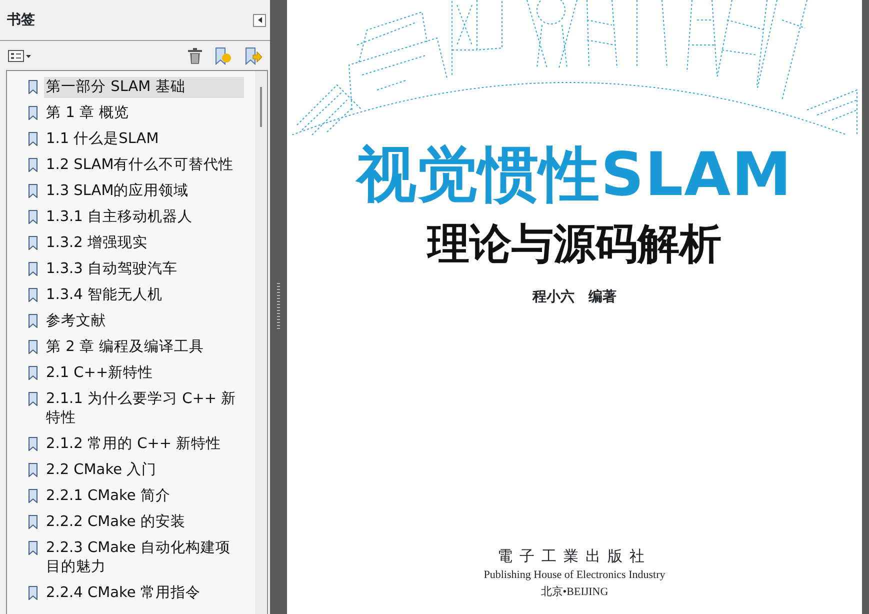  Describe the element at coordinates (574, 592) in the screenshot. I see `publisher-city: 北京•BEIJING` at that location.